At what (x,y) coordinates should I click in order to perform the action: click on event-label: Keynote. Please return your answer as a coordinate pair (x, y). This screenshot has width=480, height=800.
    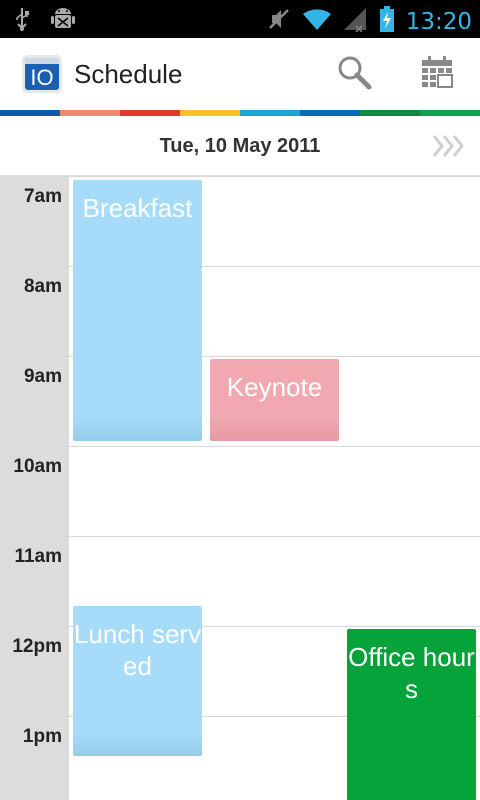
    Looking at the image, I should click on (274, 387).